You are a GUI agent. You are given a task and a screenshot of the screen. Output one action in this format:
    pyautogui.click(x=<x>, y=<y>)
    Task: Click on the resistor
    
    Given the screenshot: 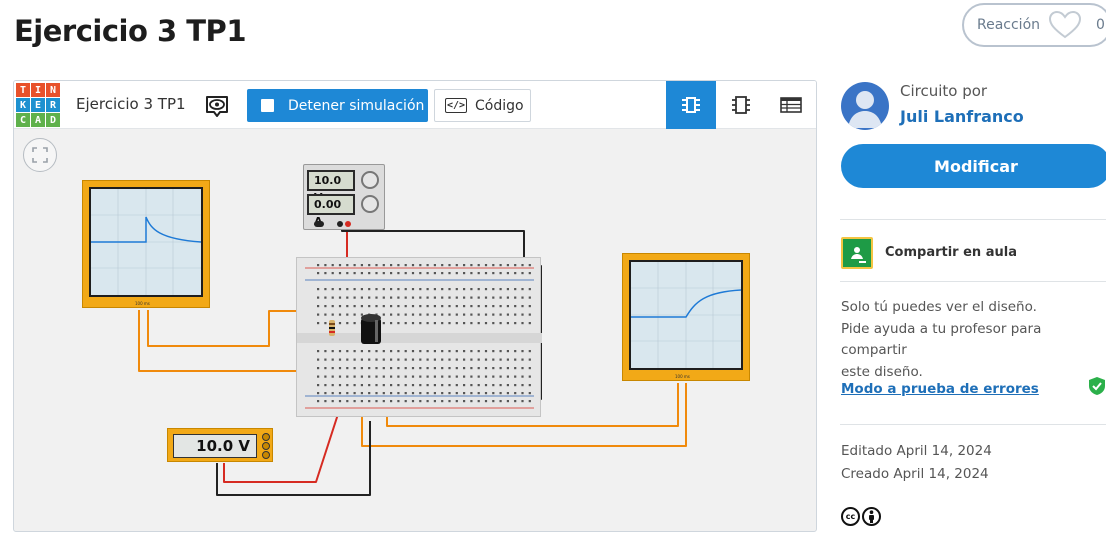 What is the action you would take?
    pyautogui.click(x=332, y=328)
    